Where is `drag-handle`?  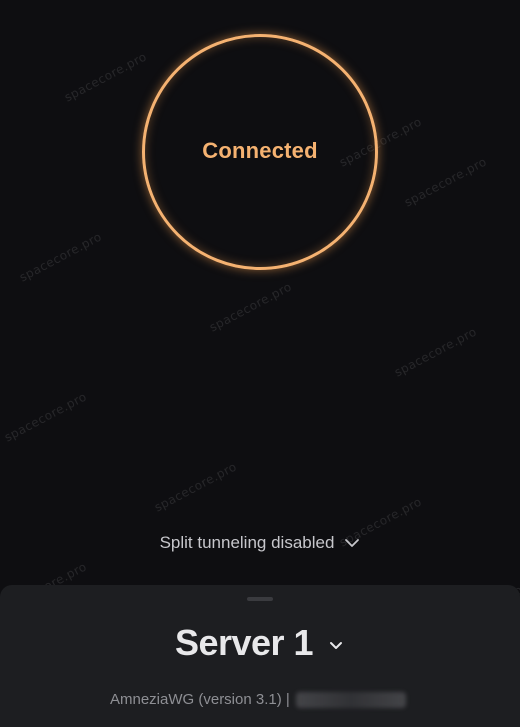 drag-handle is located at coordinates (260, 599).